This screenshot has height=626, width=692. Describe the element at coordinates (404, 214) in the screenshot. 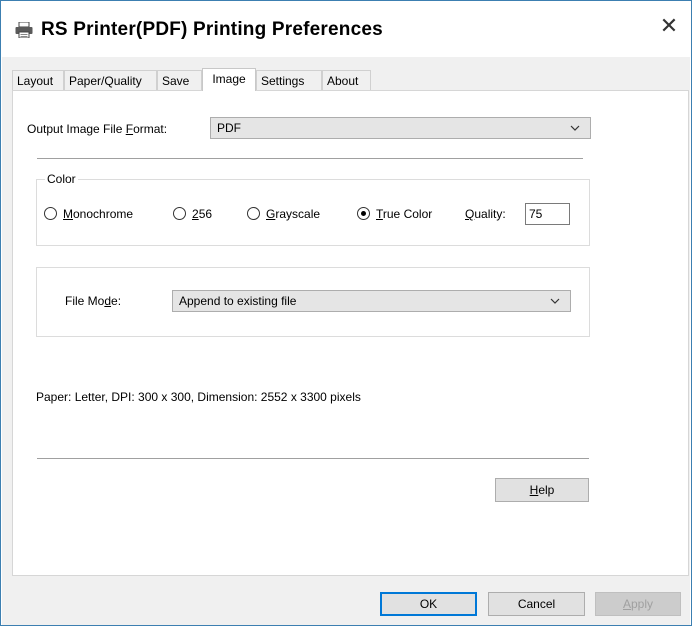

I see `radio-label: True Color` at that location.